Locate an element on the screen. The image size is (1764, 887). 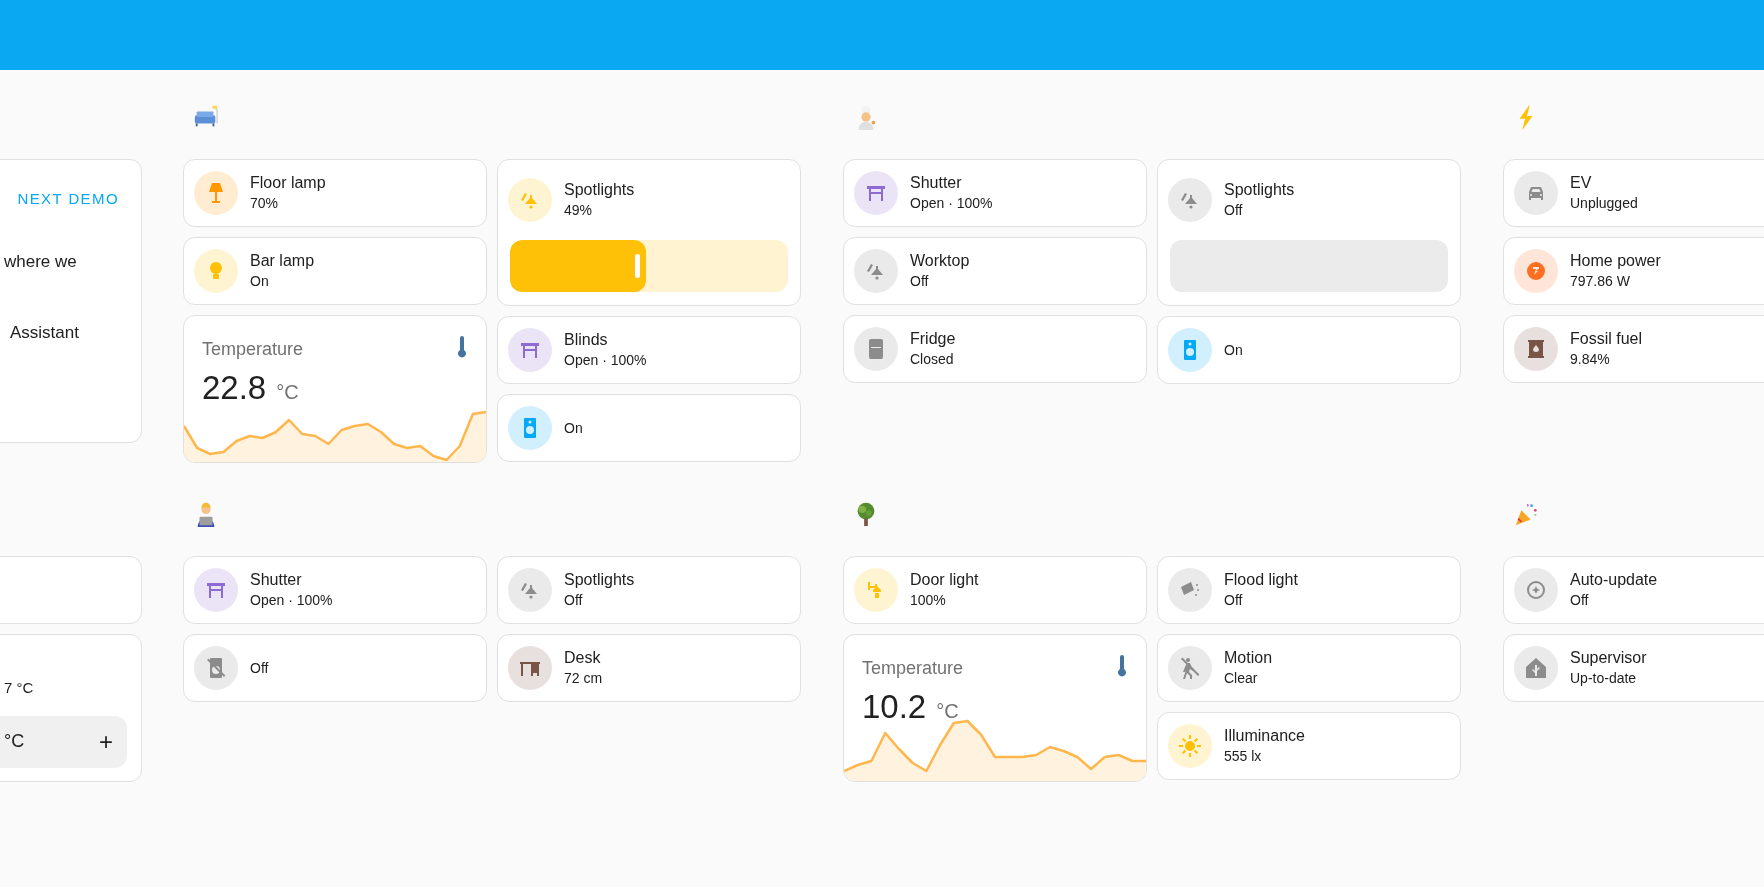
tile-name: Door light is located at coordinates (944, 580).